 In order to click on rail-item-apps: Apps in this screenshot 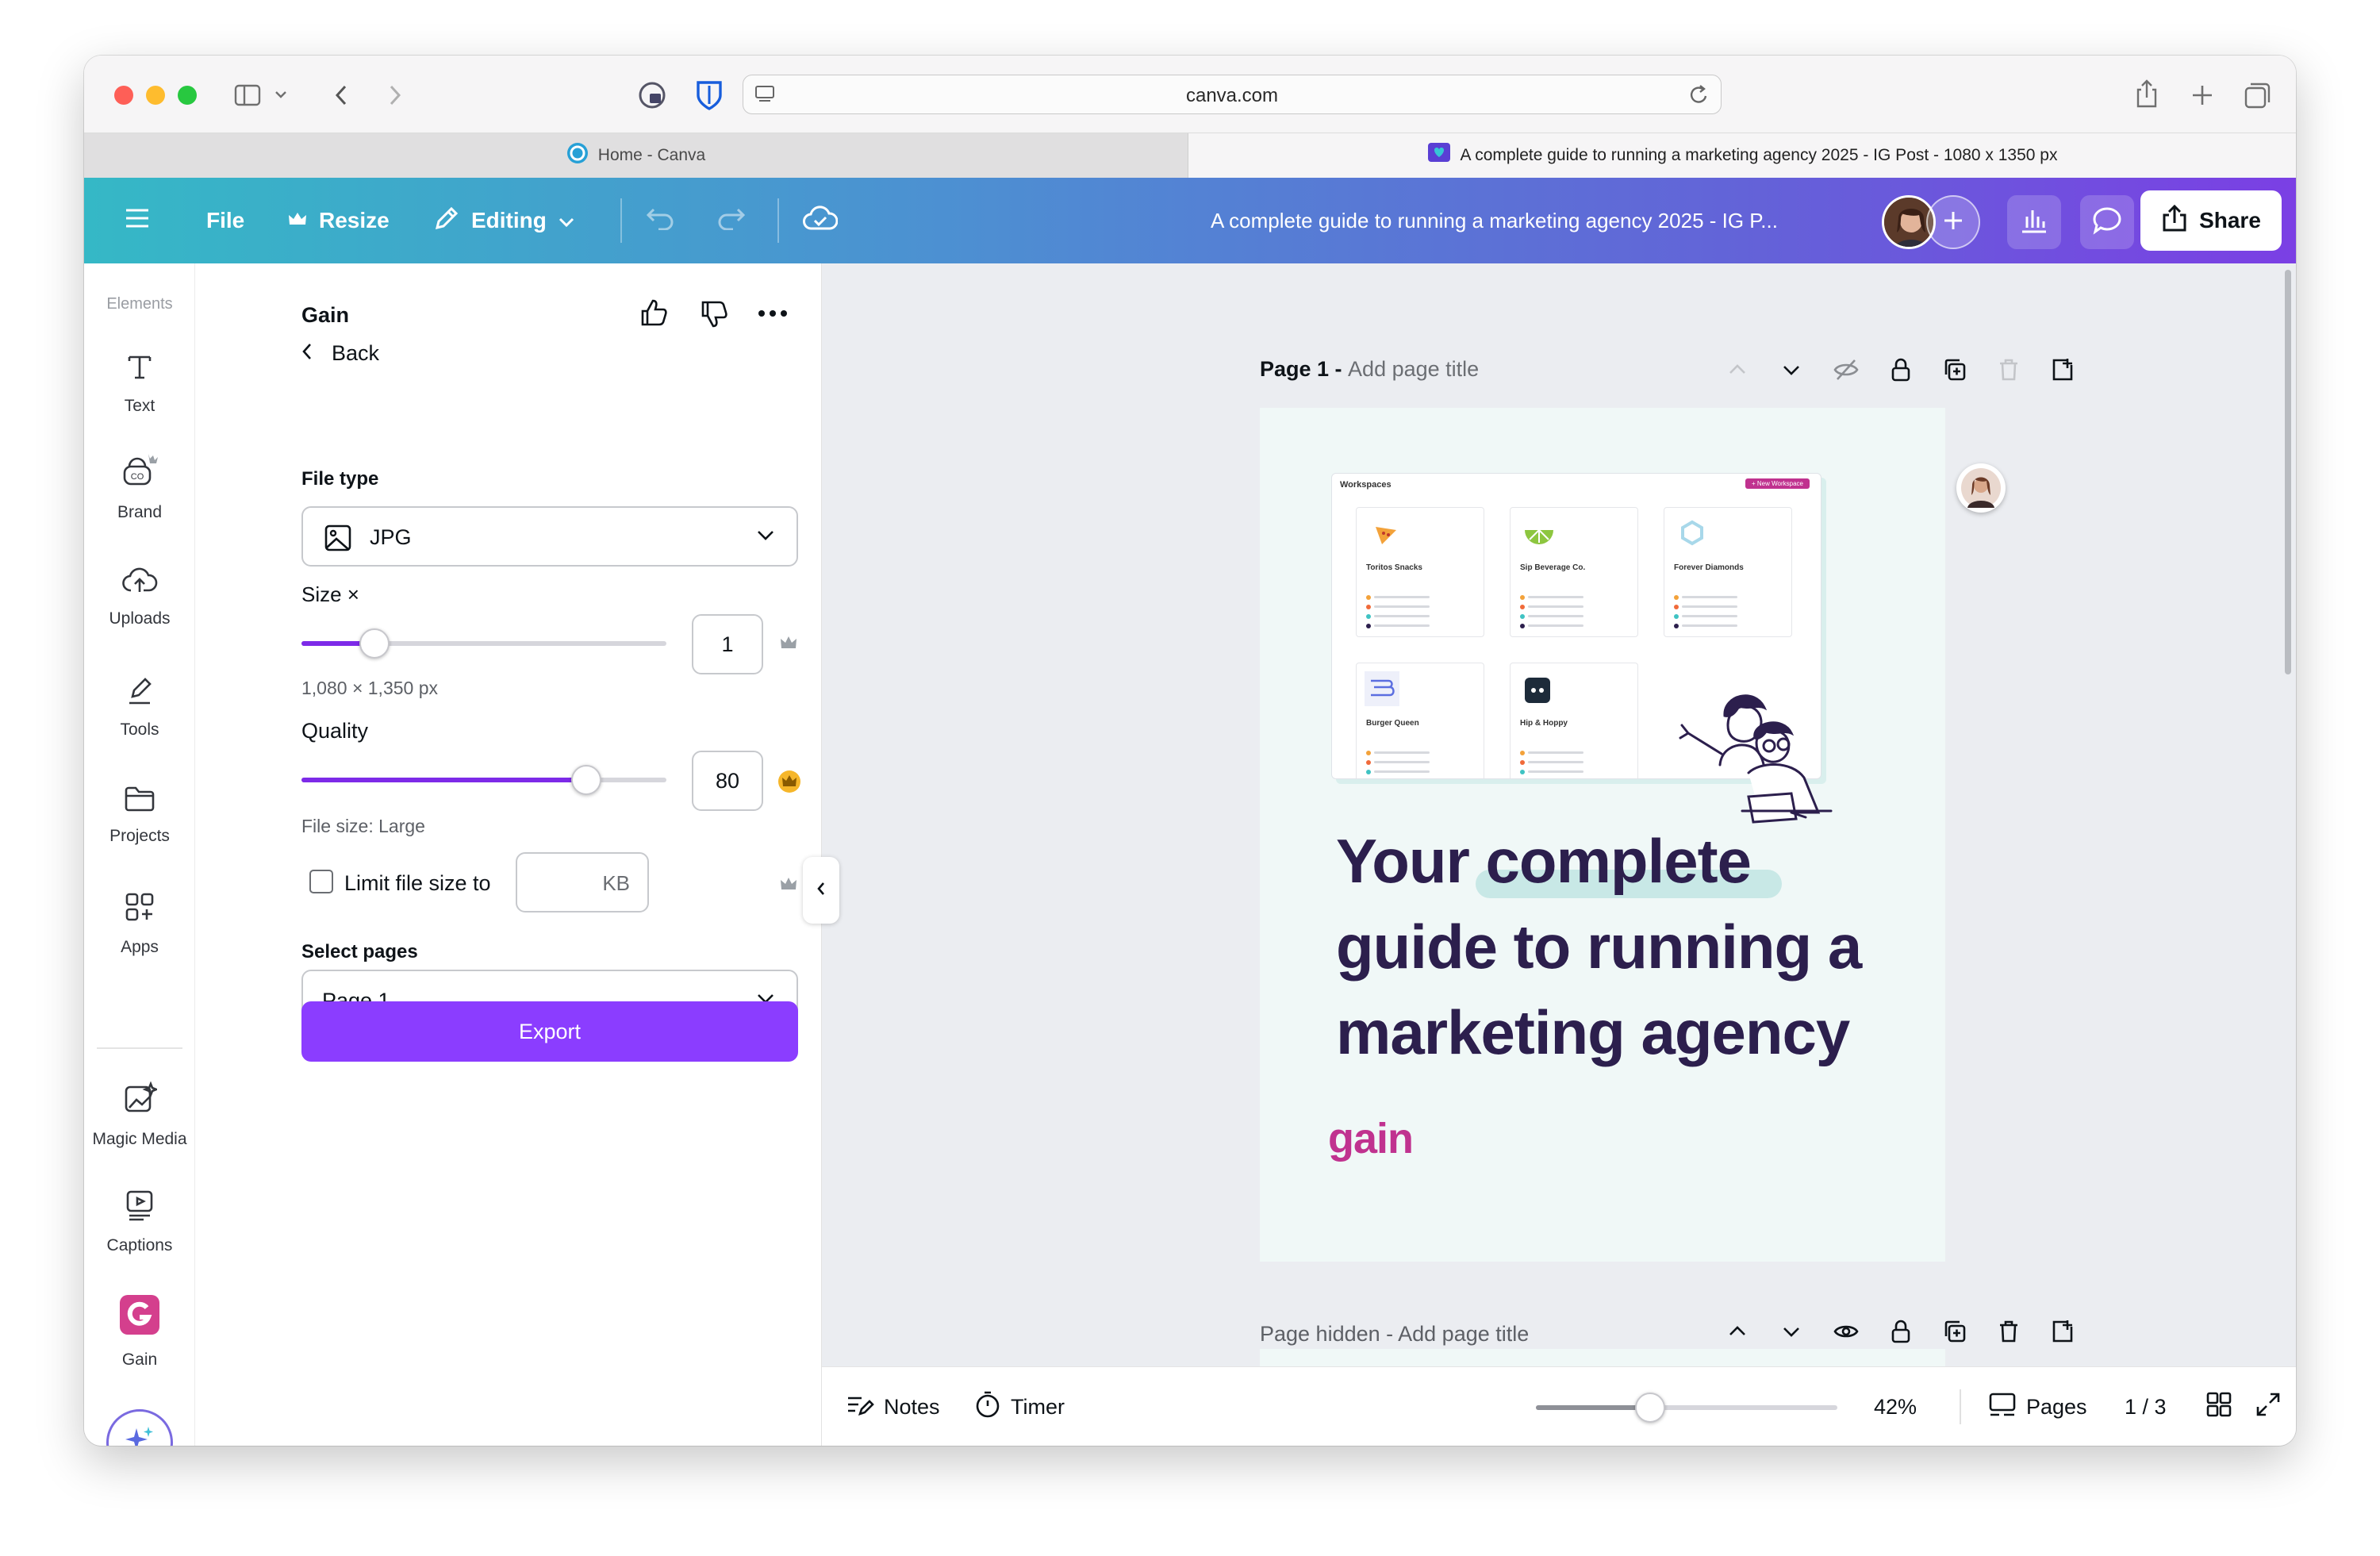, I will do `click(139, 924)`.